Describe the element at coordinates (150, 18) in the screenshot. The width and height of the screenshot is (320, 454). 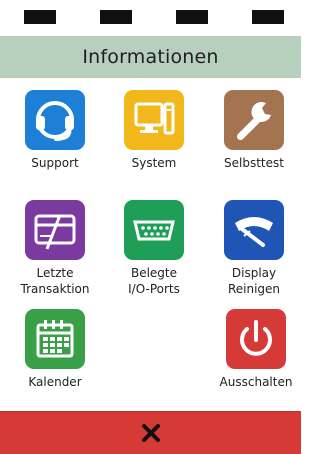
I see `status-bar` at that location.